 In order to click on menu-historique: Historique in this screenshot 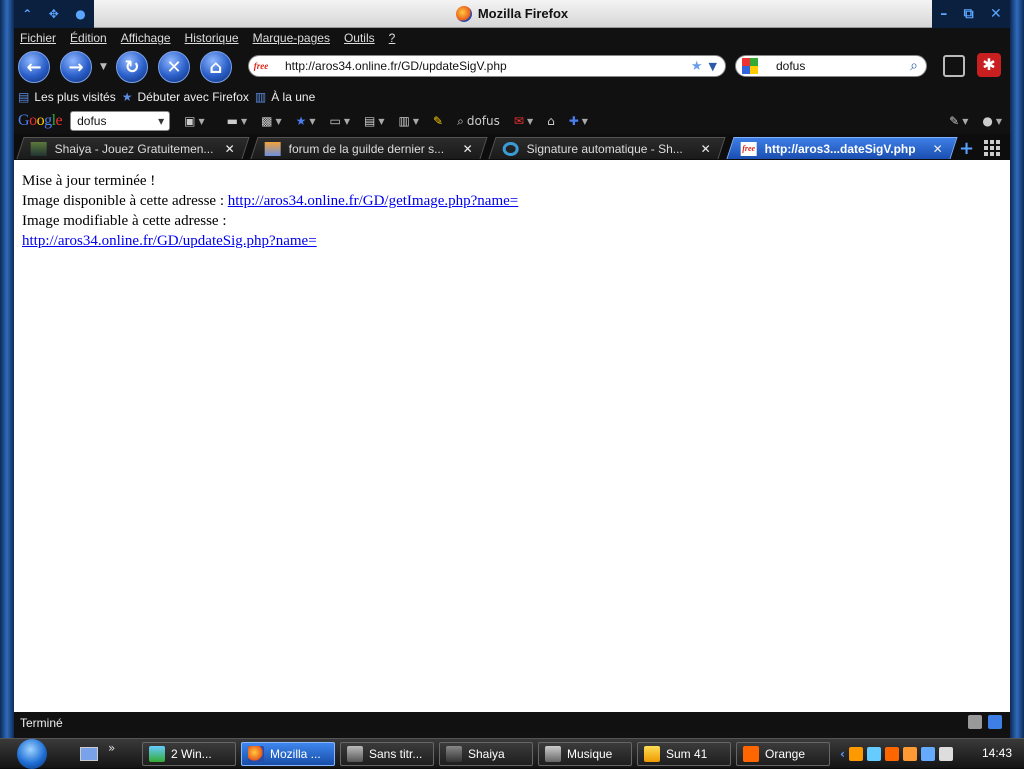, I will do `click(212, 38)`.